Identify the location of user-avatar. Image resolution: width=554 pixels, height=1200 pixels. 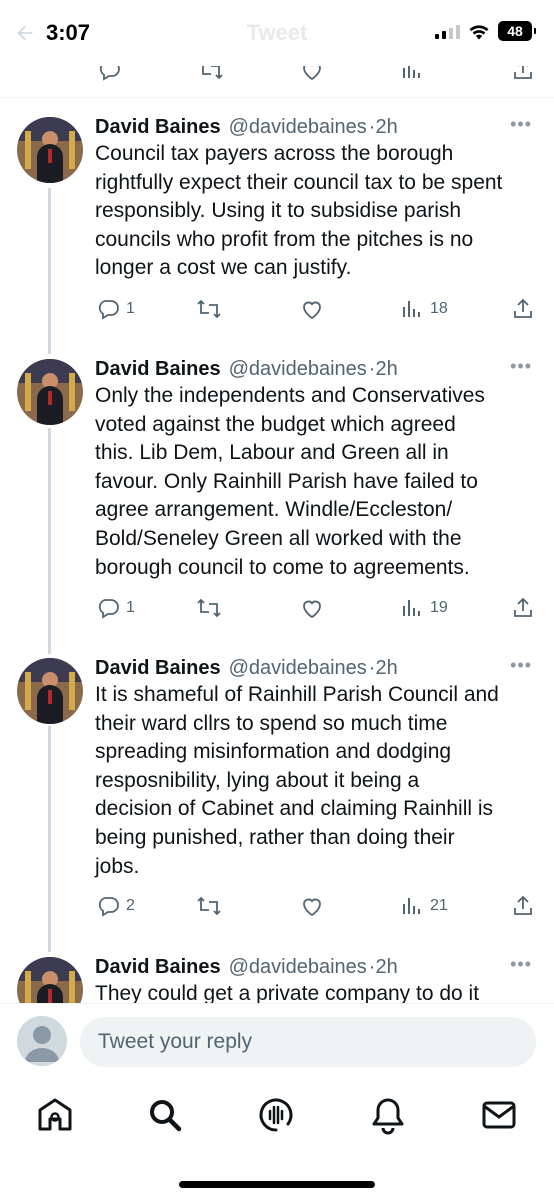
(42, 1041).